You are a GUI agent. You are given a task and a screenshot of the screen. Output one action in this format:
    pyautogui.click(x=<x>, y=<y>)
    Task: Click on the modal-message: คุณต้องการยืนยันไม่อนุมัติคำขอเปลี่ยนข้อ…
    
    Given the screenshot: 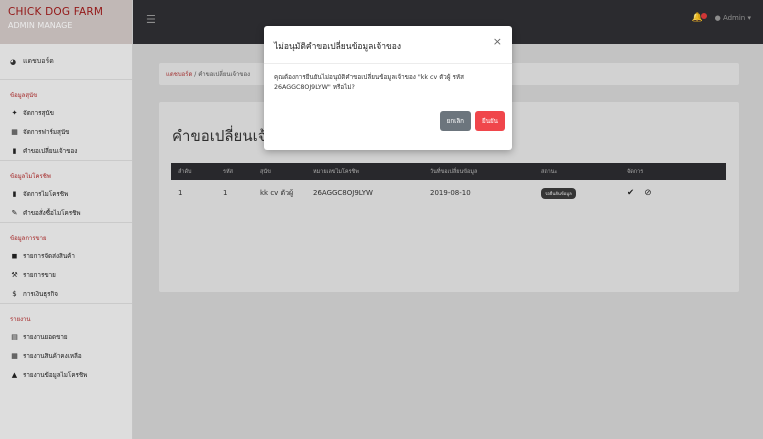 What is the action you would take?
    pyautogui.click(x=369, y=83)
    